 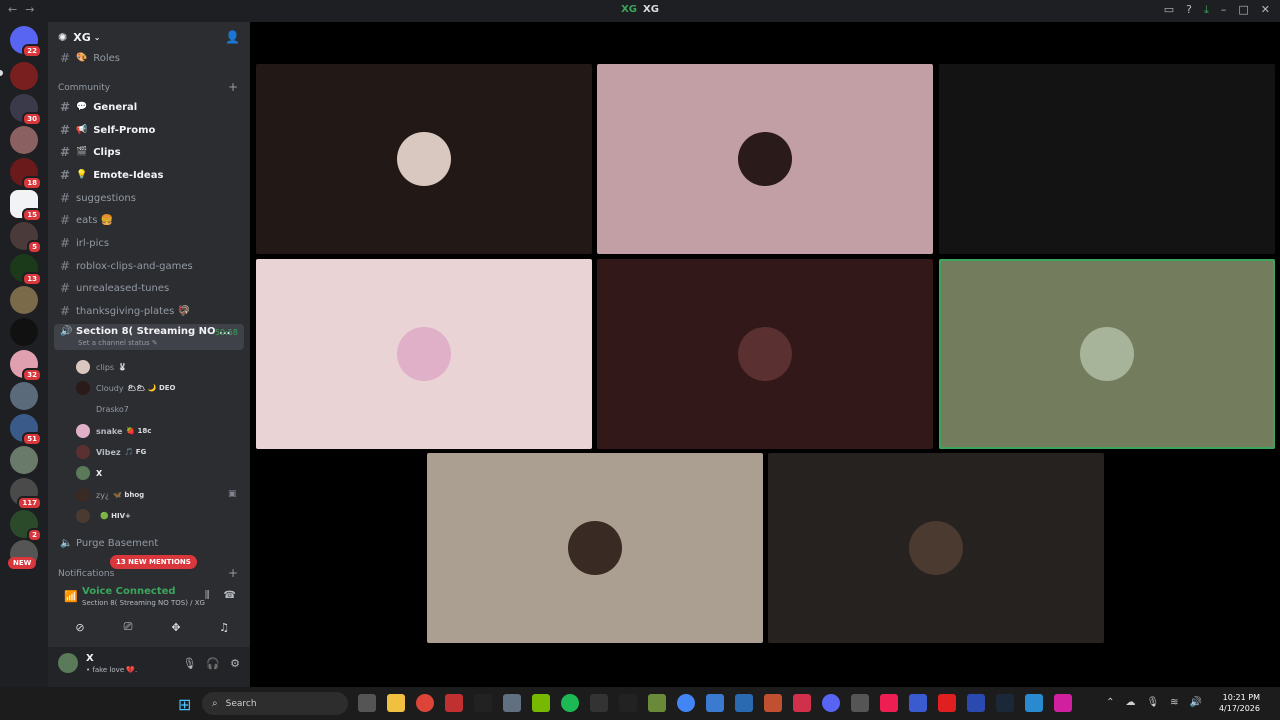 I want to click on epic-games-icon, so click(x=599, y=703).